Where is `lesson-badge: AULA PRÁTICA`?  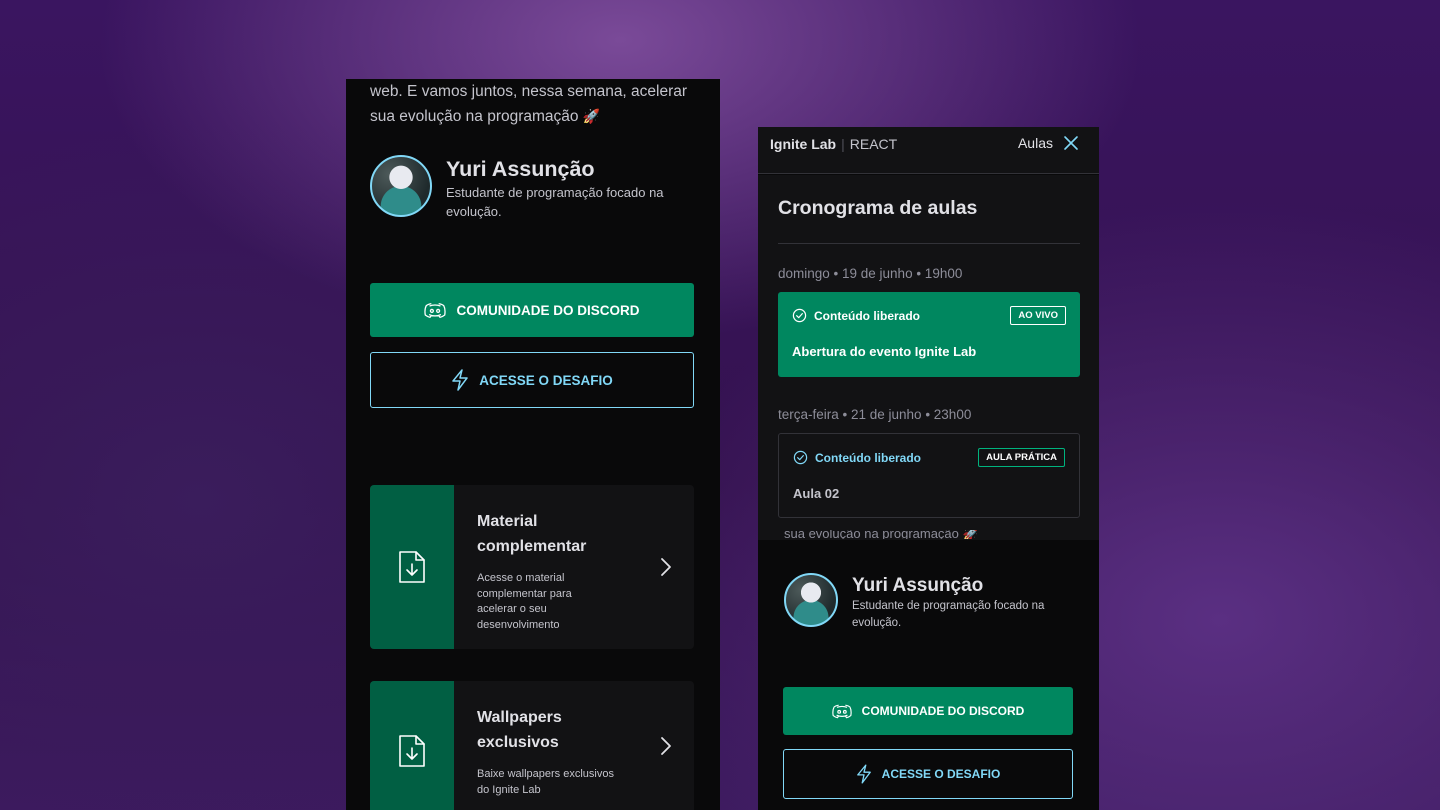
lesson-badge: AULA PRÁTICA is located at coordinates (1021, 457).